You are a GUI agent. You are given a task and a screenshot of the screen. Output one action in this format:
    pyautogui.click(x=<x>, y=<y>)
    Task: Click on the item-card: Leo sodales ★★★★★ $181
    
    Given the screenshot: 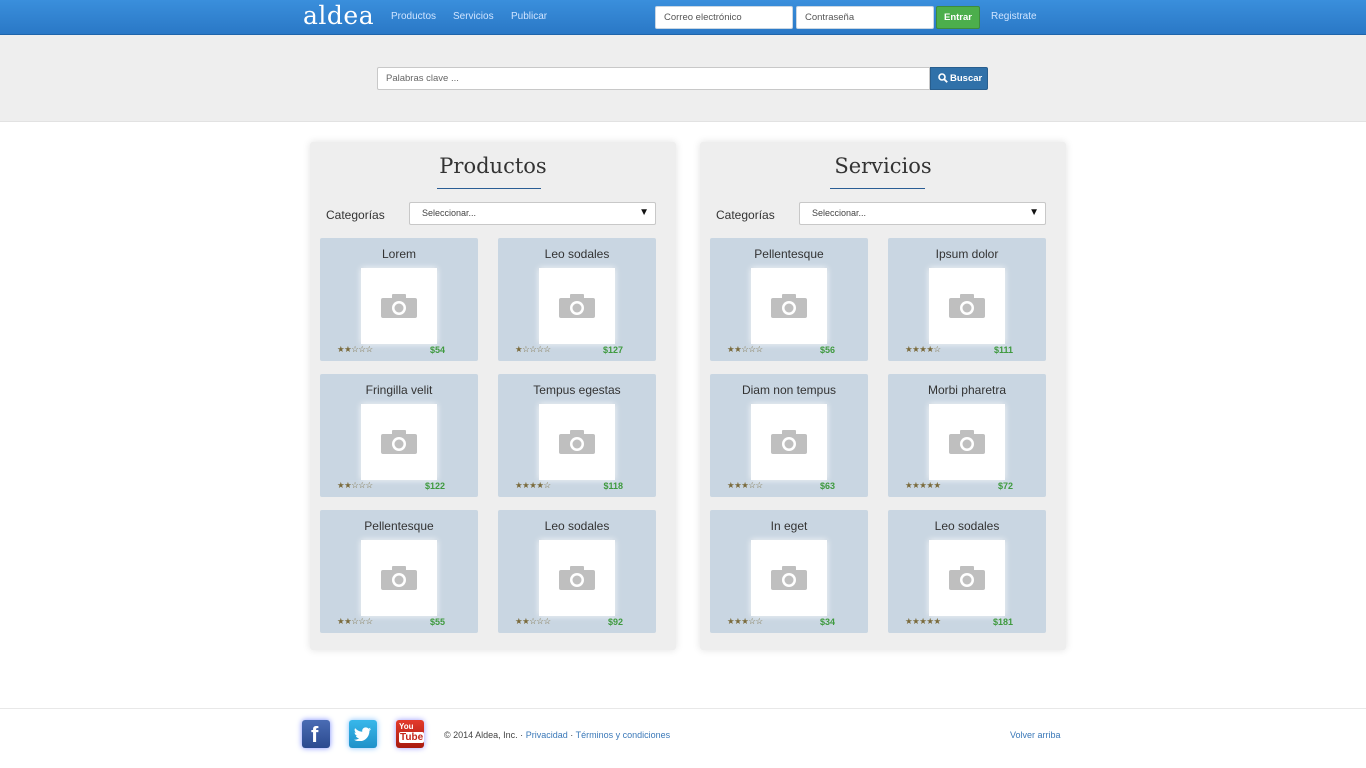 What is the action you would take?
    pyautogui.click(x=967, y=571)
    